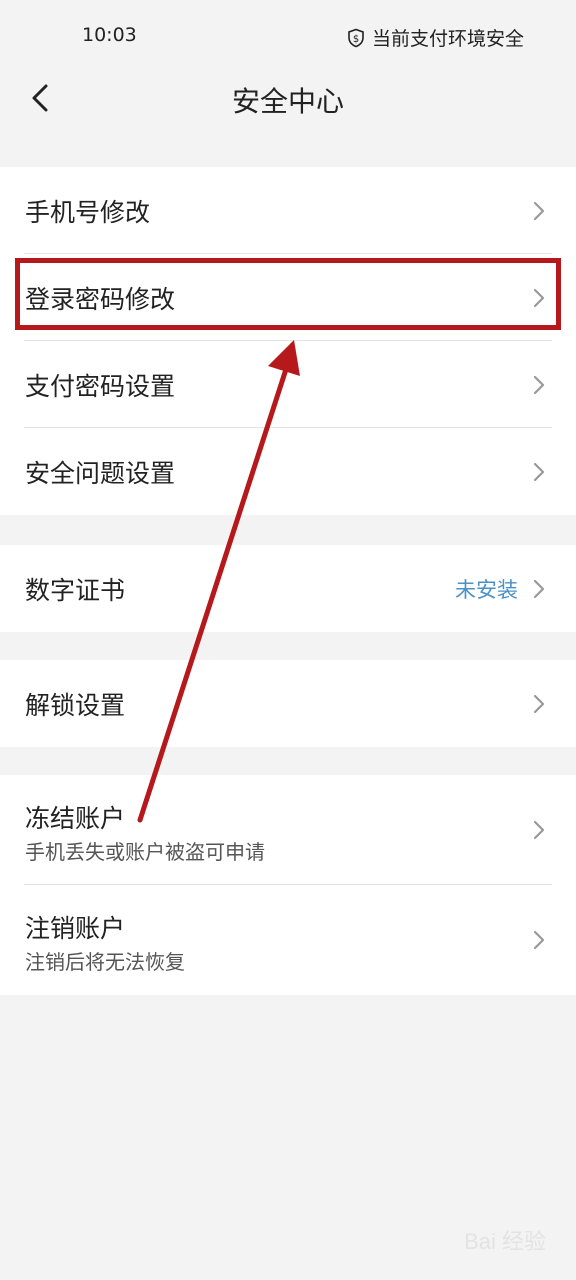  I want to click on menu-item-security-questions: 安全问题设置, so click(288, 471).